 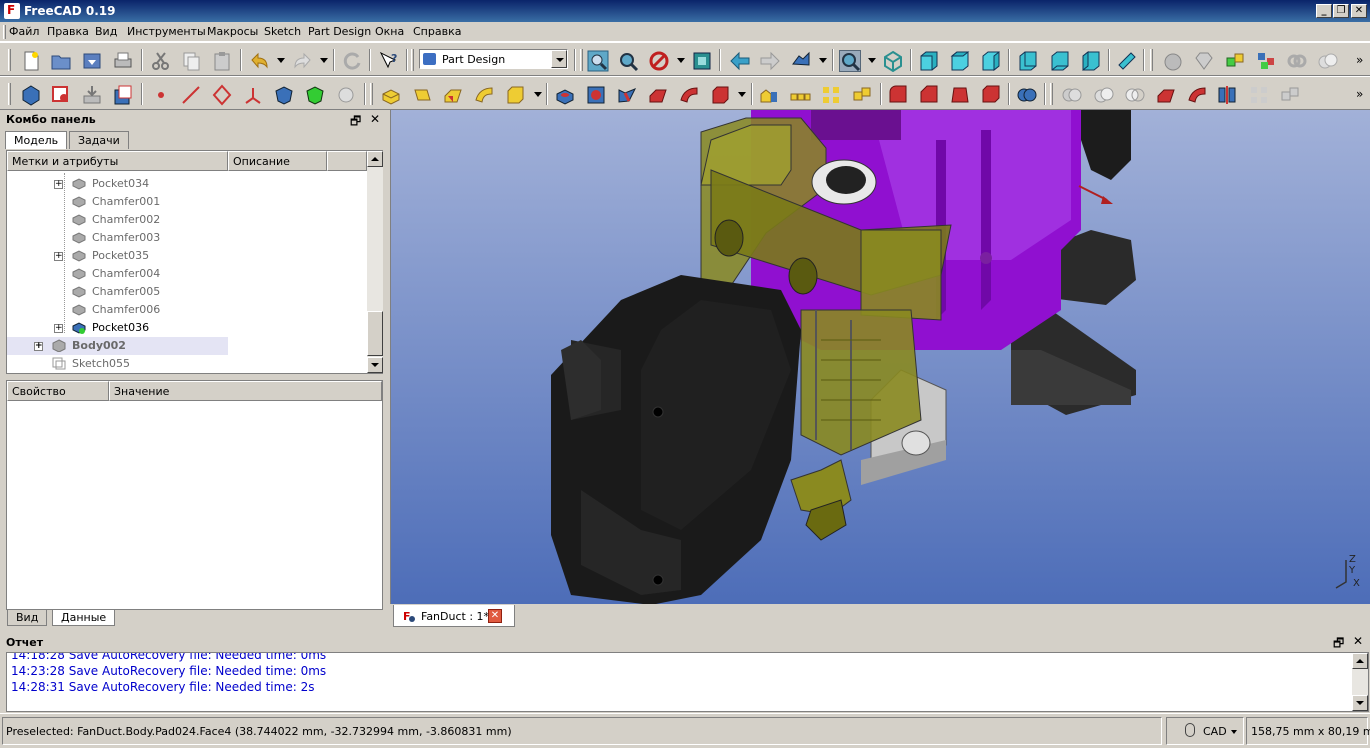 What do you see at coordinates (598, 61) in the screenshot?
I see `fit-all-icon` at bounding box center [598, 61].